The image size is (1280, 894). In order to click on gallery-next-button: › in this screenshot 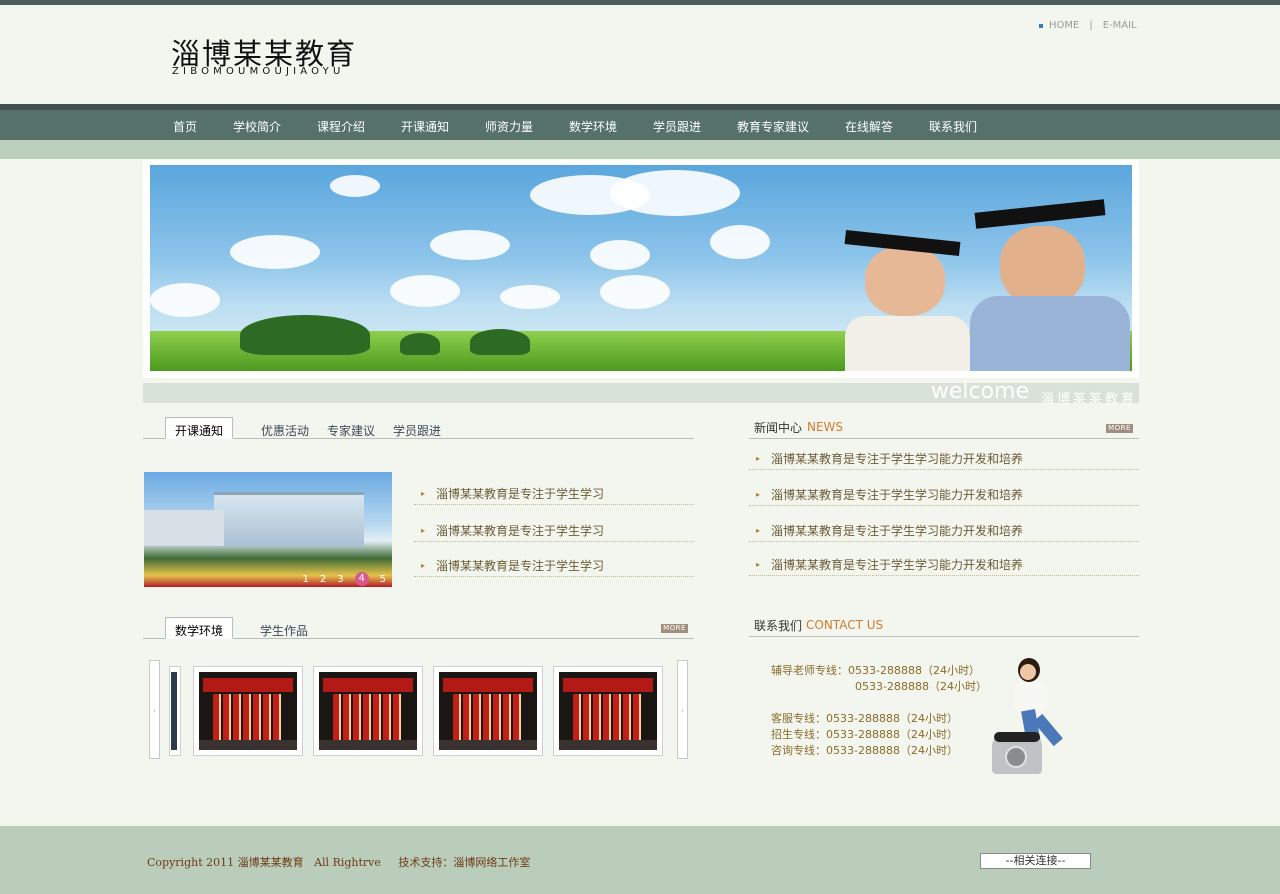, I will do `click(682, 709)`.